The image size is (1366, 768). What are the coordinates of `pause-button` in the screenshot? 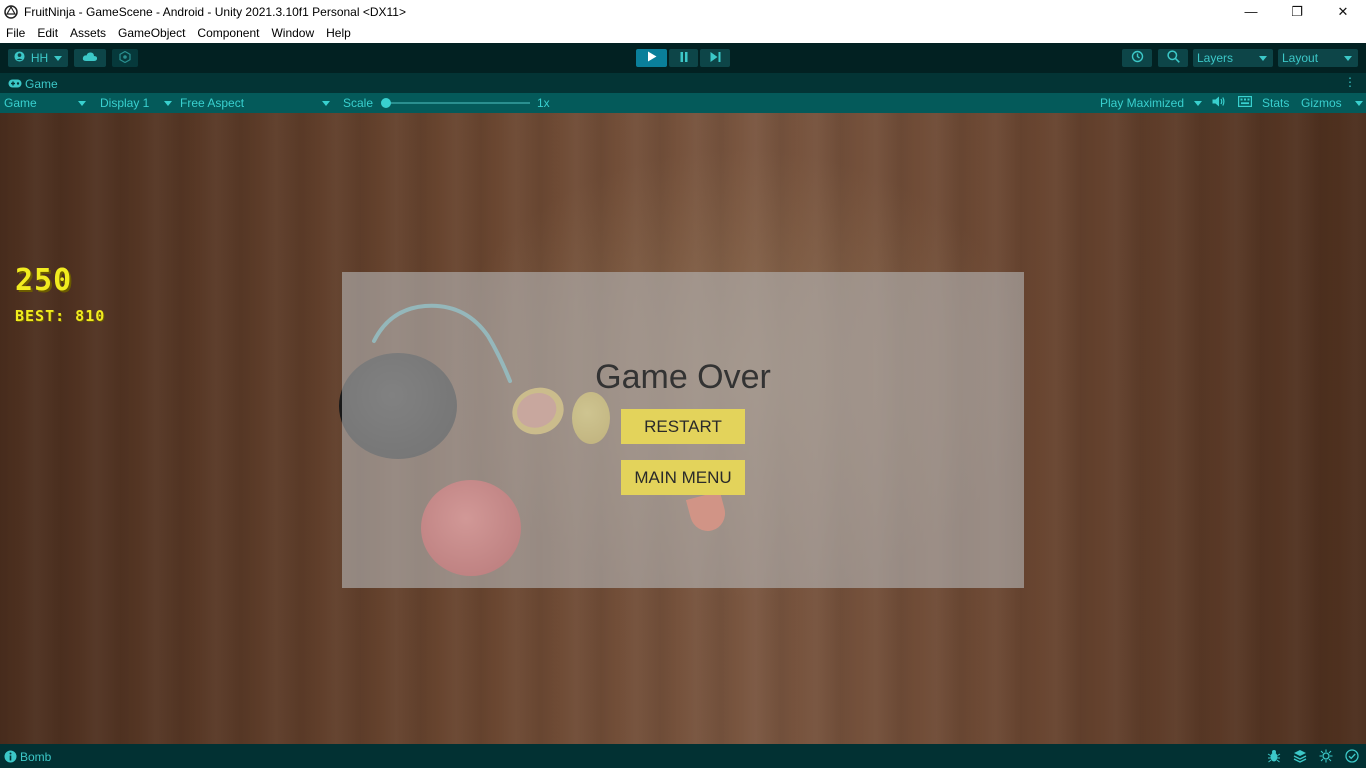 It's located at (683, 58).